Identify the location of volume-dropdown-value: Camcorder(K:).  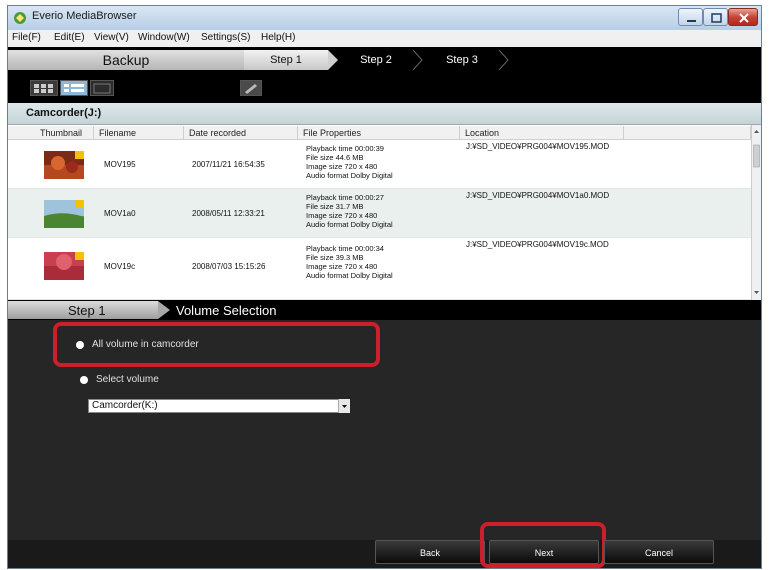
(125, 405).